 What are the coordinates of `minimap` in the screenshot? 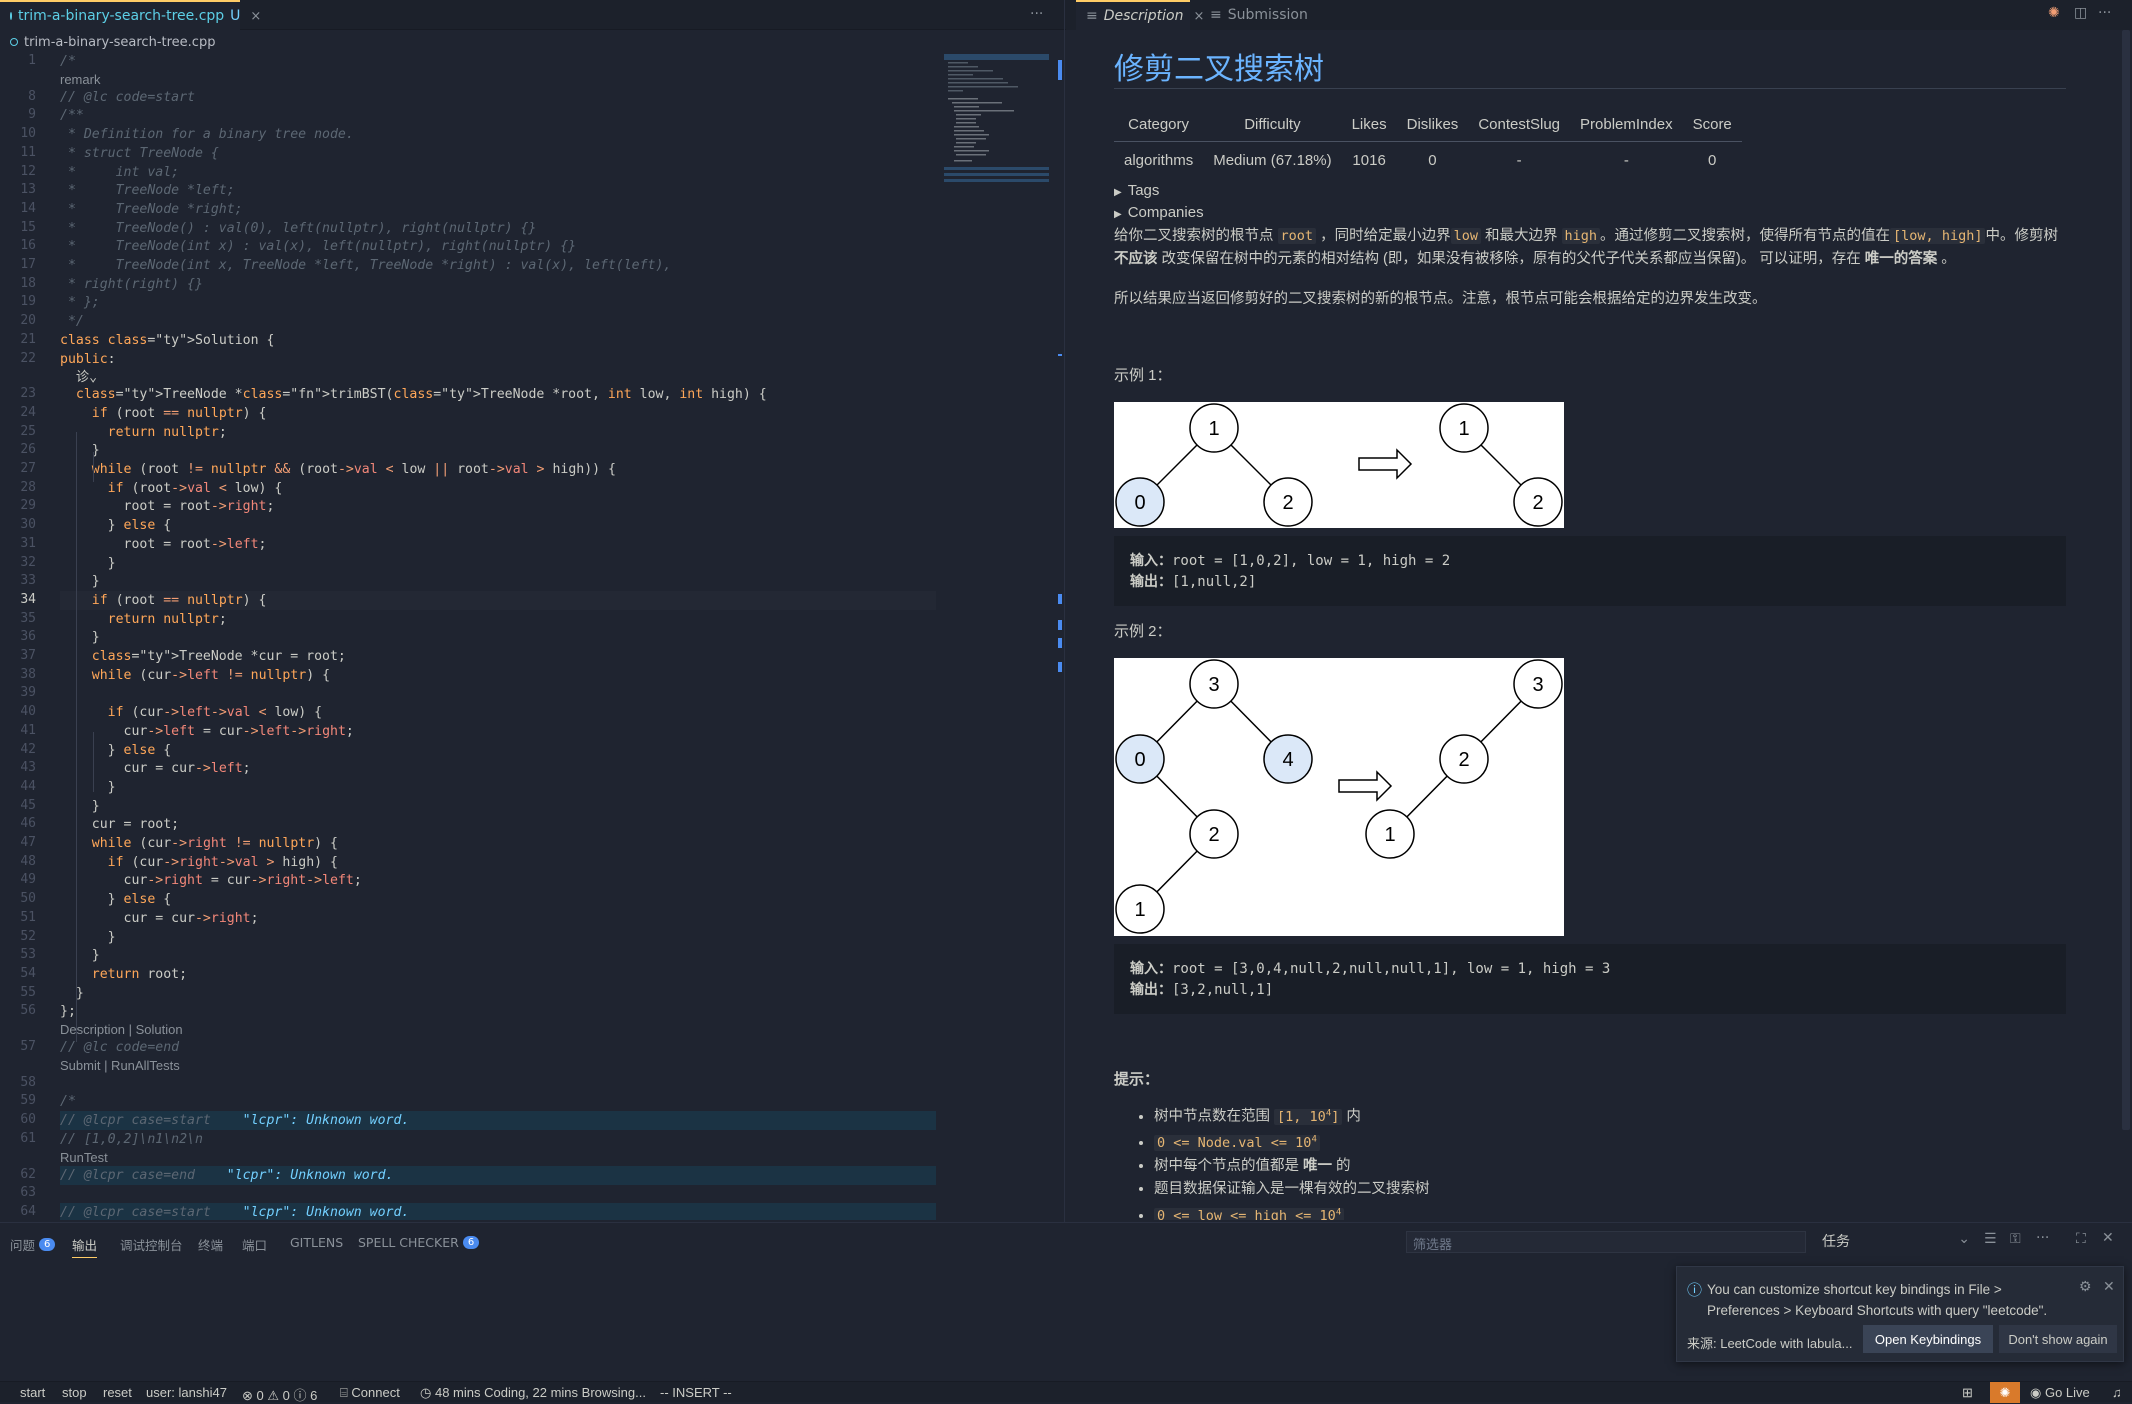 It's located at (996, 119).